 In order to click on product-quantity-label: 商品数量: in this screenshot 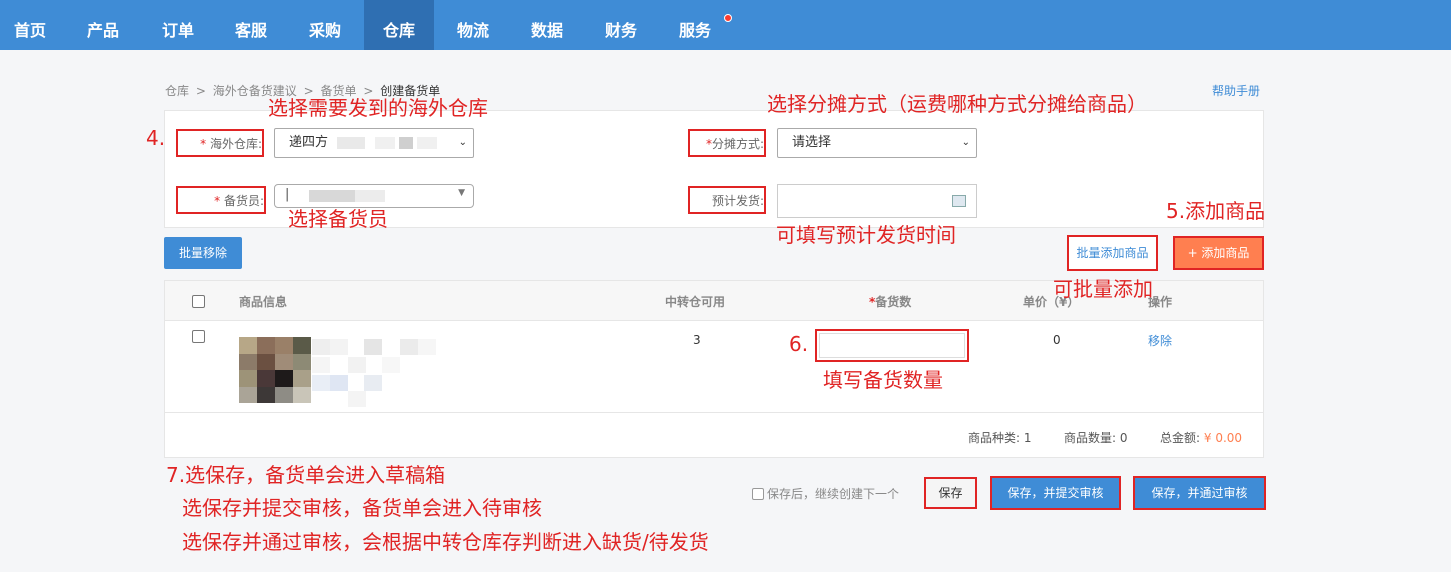, I will do `click(1090, 438)`.